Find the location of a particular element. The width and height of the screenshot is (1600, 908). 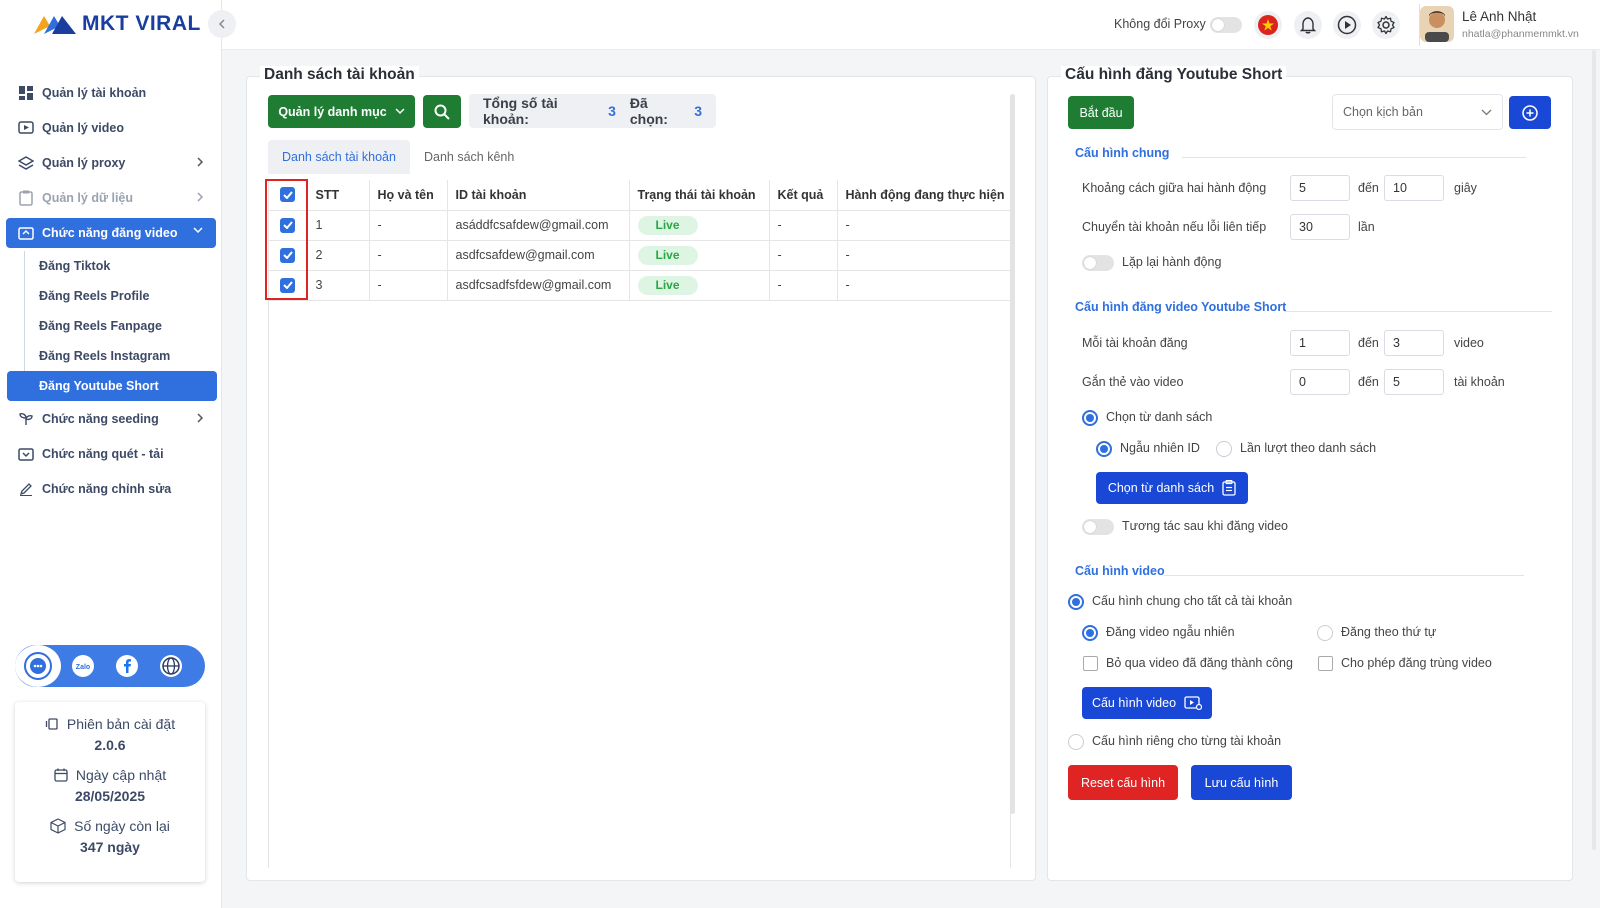

support-icon is located at coordinates (38, 666).